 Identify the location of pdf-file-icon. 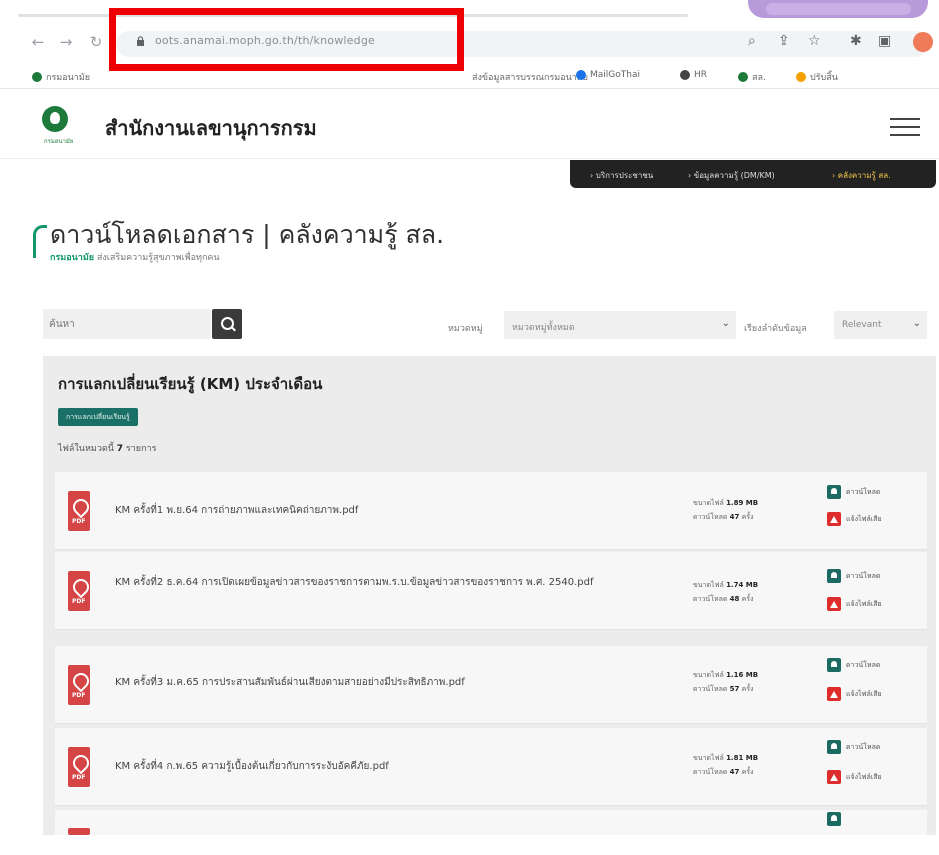
(79, 831).